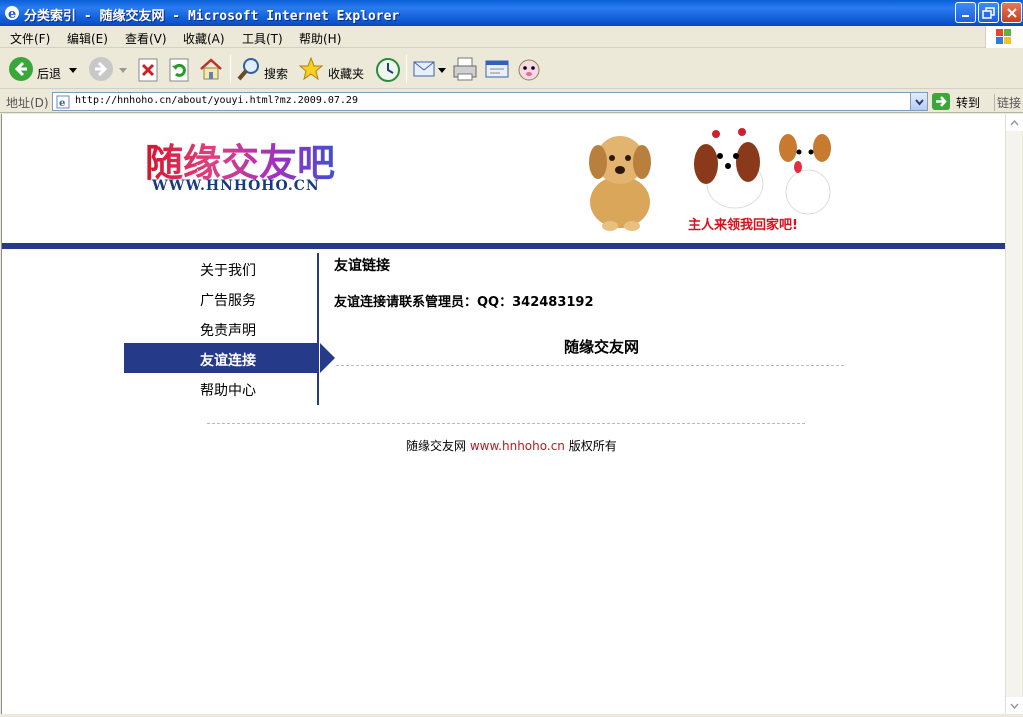  What do you see at coordinates (464, 302) in the screenshot?
I see `contact-text: 友谊连接请联系管理员：QQ：342483192` at bounding box center [464, 302].